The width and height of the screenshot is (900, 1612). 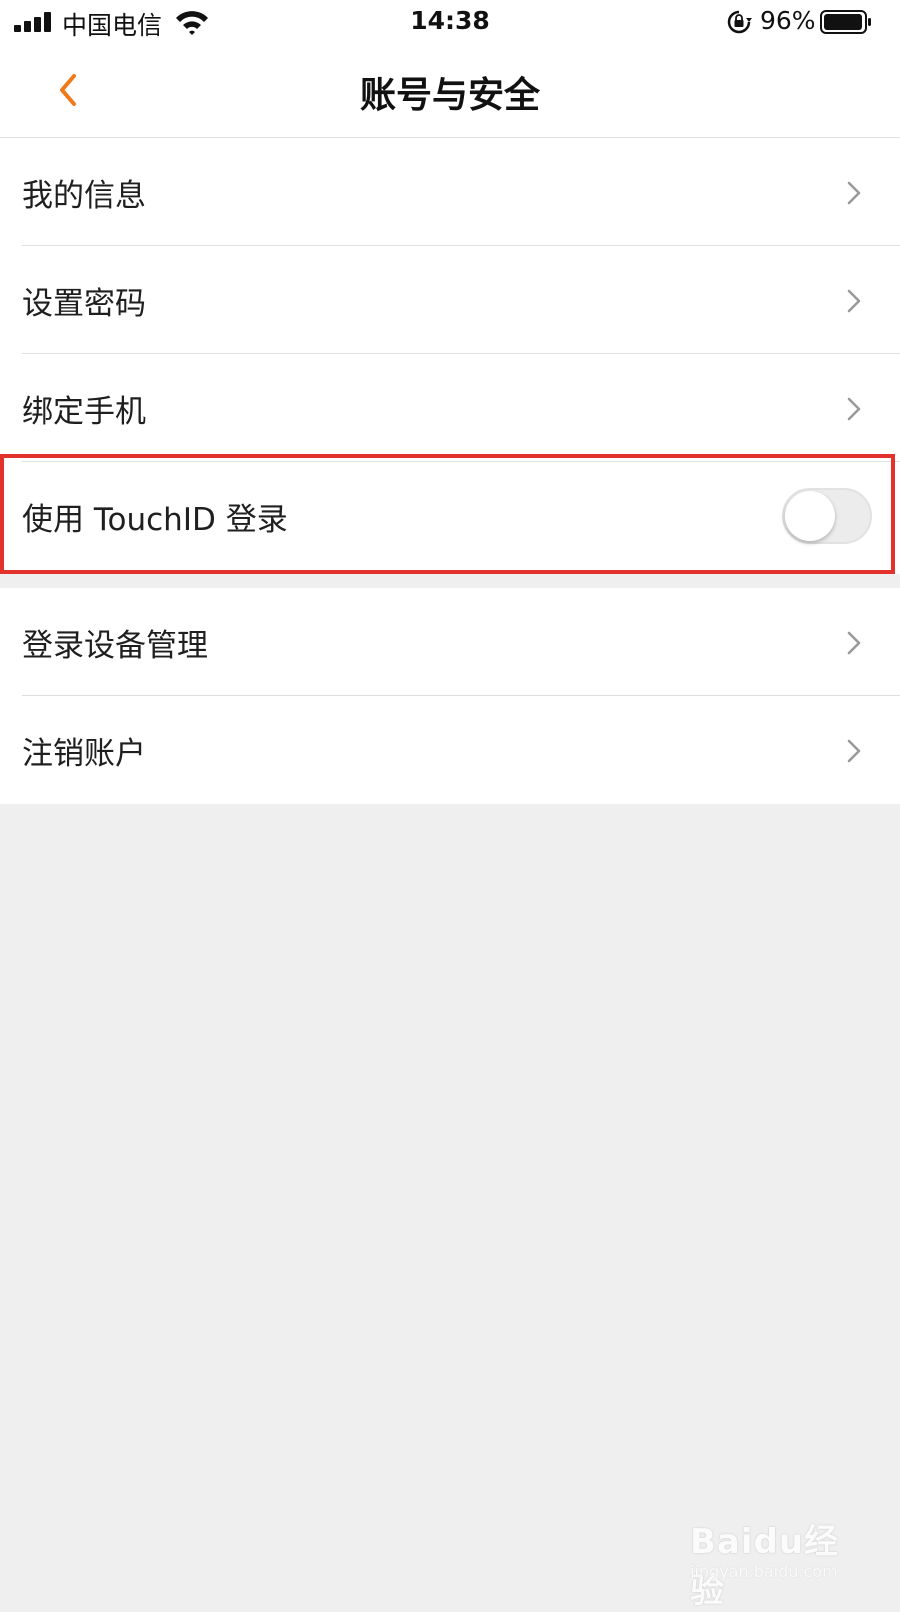 I want to click on settings-item-label: 登录设备管理, so click(x=115, y=646).